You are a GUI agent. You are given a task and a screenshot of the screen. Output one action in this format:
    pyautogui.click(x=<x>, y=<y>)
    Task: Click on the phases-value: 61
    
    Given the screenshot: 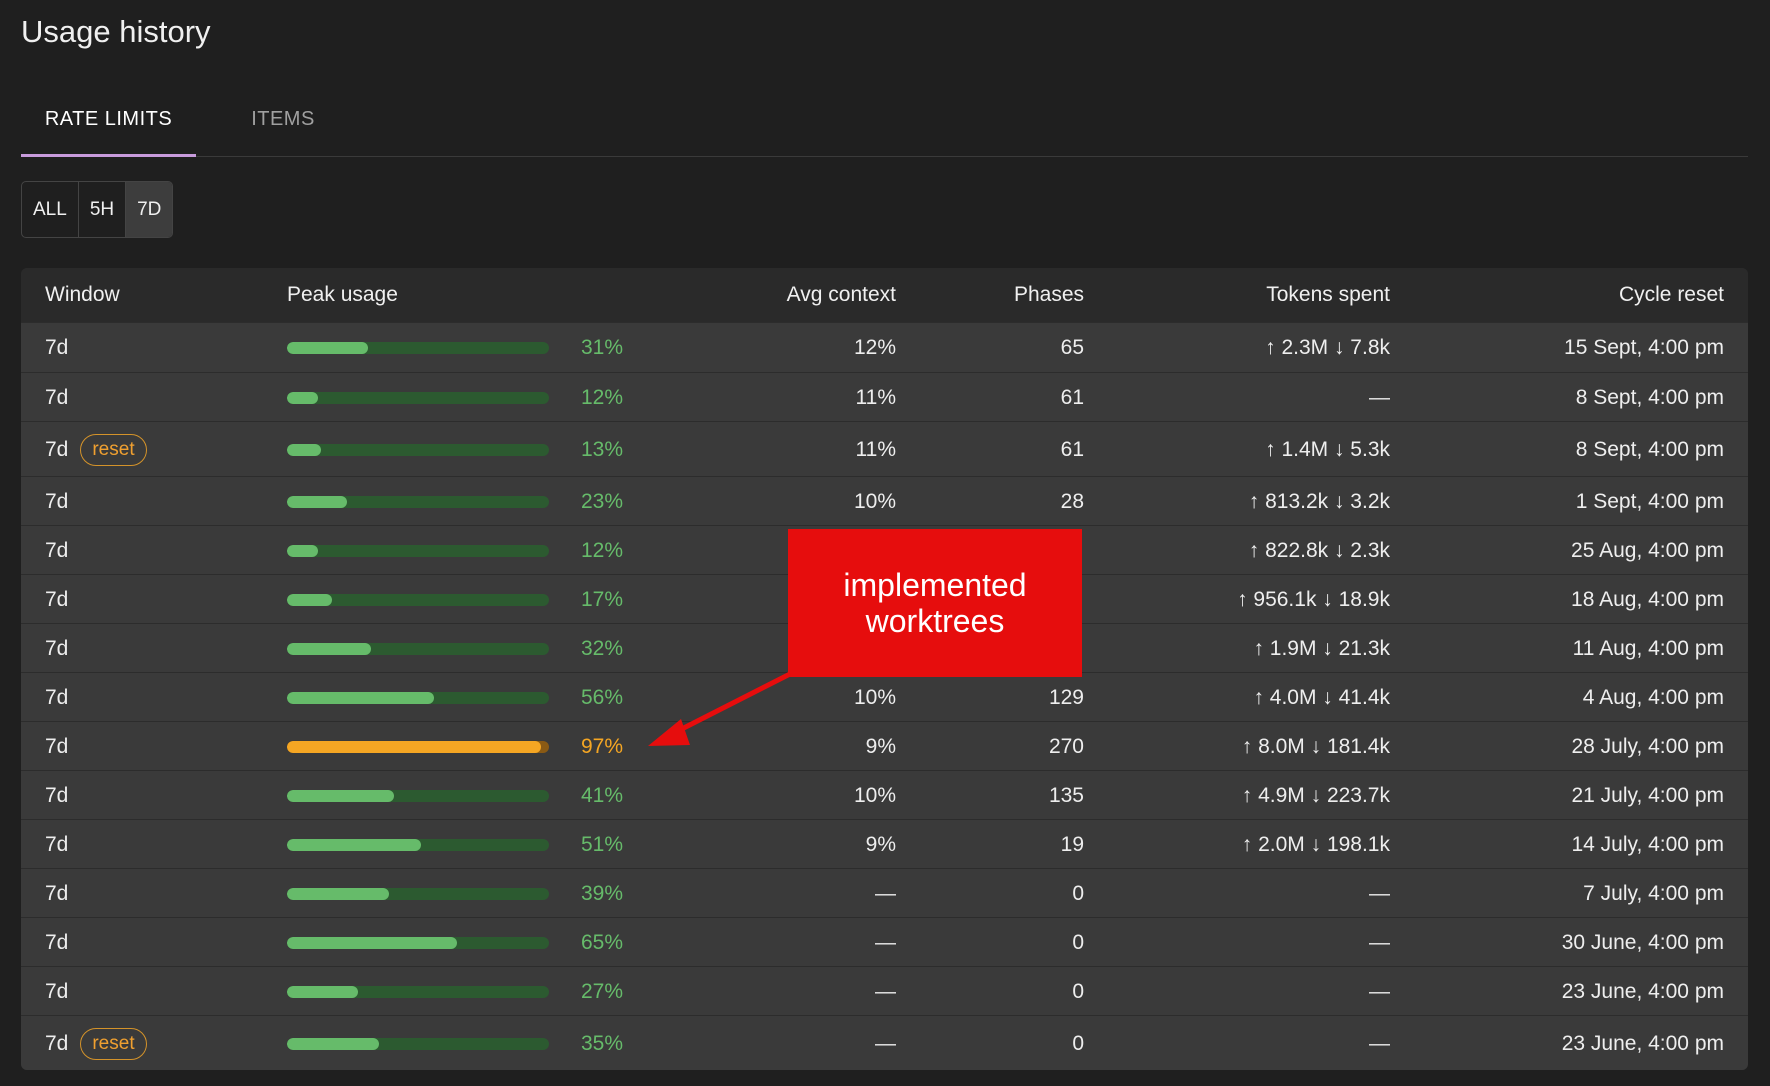 What is the action you would take?
    pyautogui.click(x=1072, y=397)
    